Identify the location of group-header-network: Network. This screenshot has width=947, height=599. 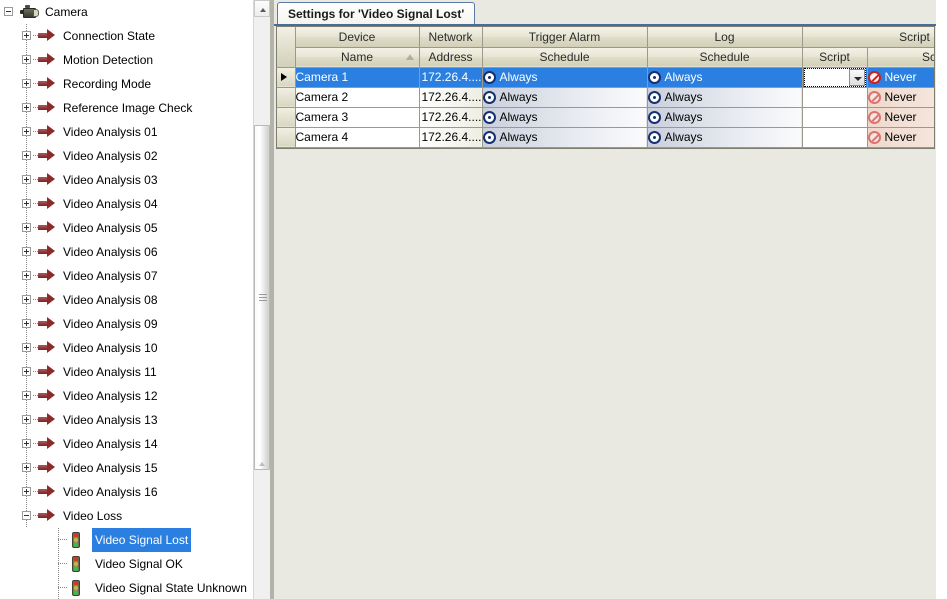
(451, 37).